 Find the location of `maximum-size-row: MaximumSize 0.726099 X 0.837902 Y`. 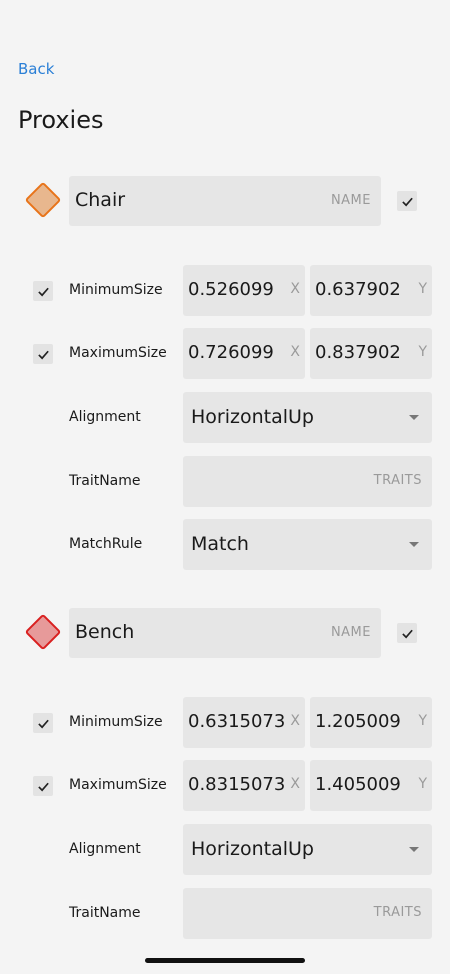

maximum-size-row: MaximumSize 0.726099 X 0.837902 Y is located at coordinates (225, 354).